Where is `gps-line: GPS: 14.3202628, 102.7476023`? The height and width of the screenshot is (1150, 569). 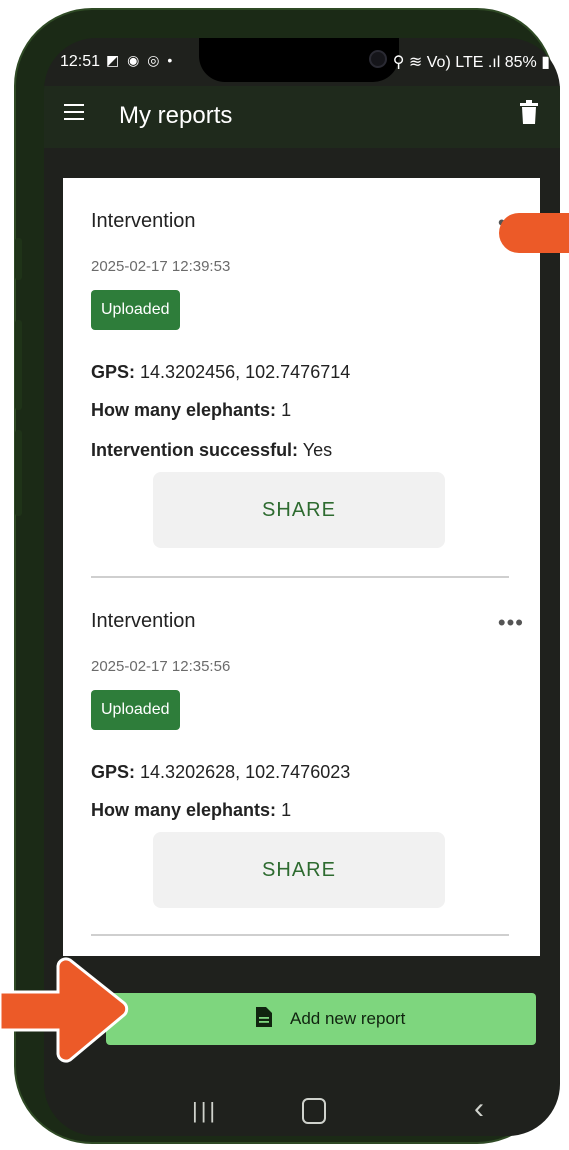 gps-line: GPS: 14.3202628, 102.7476023 is located at coordinates (220, 772).